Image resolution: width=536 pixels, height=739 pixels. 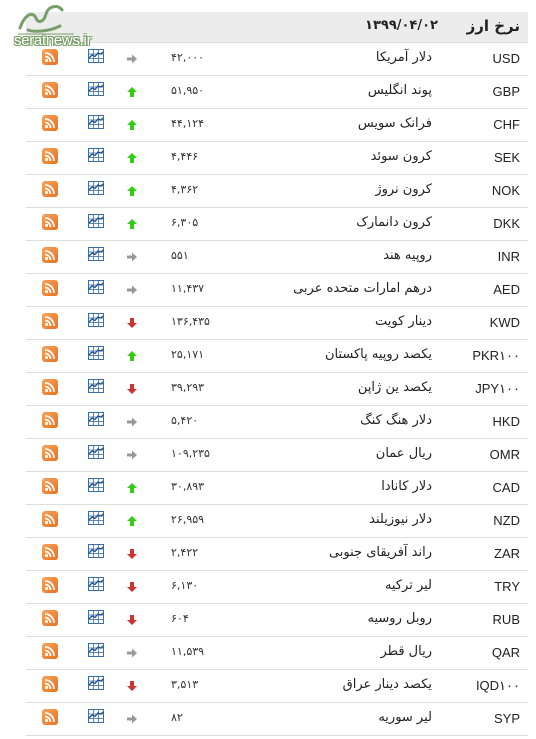 What do you see at coordinates (407, 255) in the screenshot?
I see `currency-name: روپیه هند` at bounding box center [407, 255].